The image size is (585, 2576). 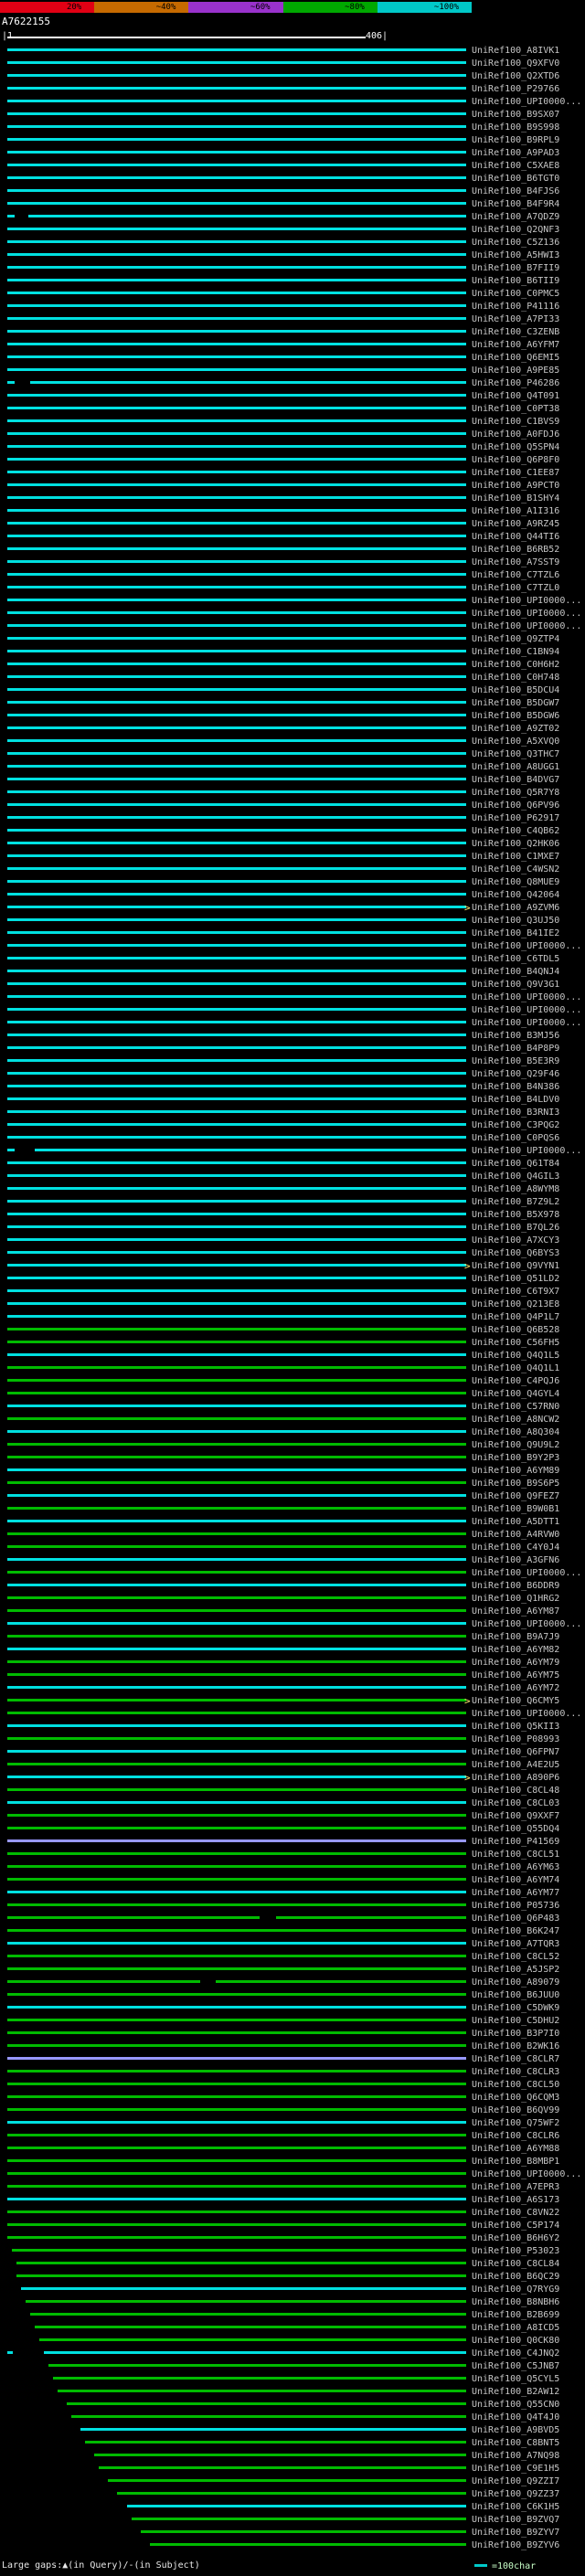 I want to click on hit-label: UniRef100_B9ZYV7, so click(x=515, y=2533).